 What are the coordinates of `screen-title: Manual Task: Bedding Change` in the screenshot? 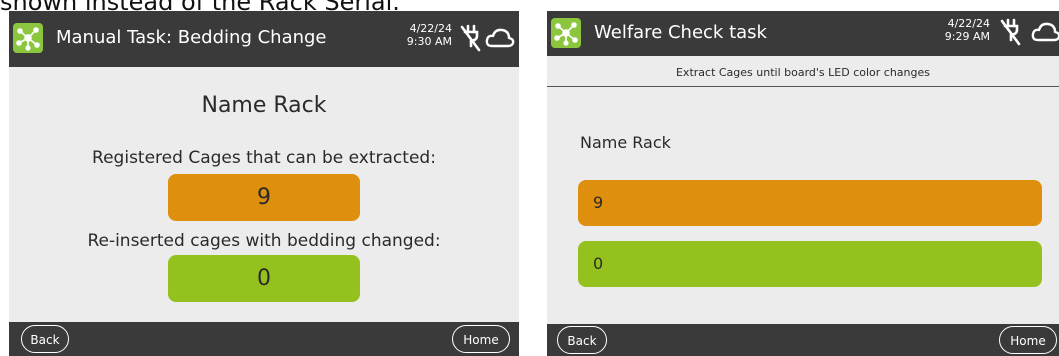 It's located at (191, 37).